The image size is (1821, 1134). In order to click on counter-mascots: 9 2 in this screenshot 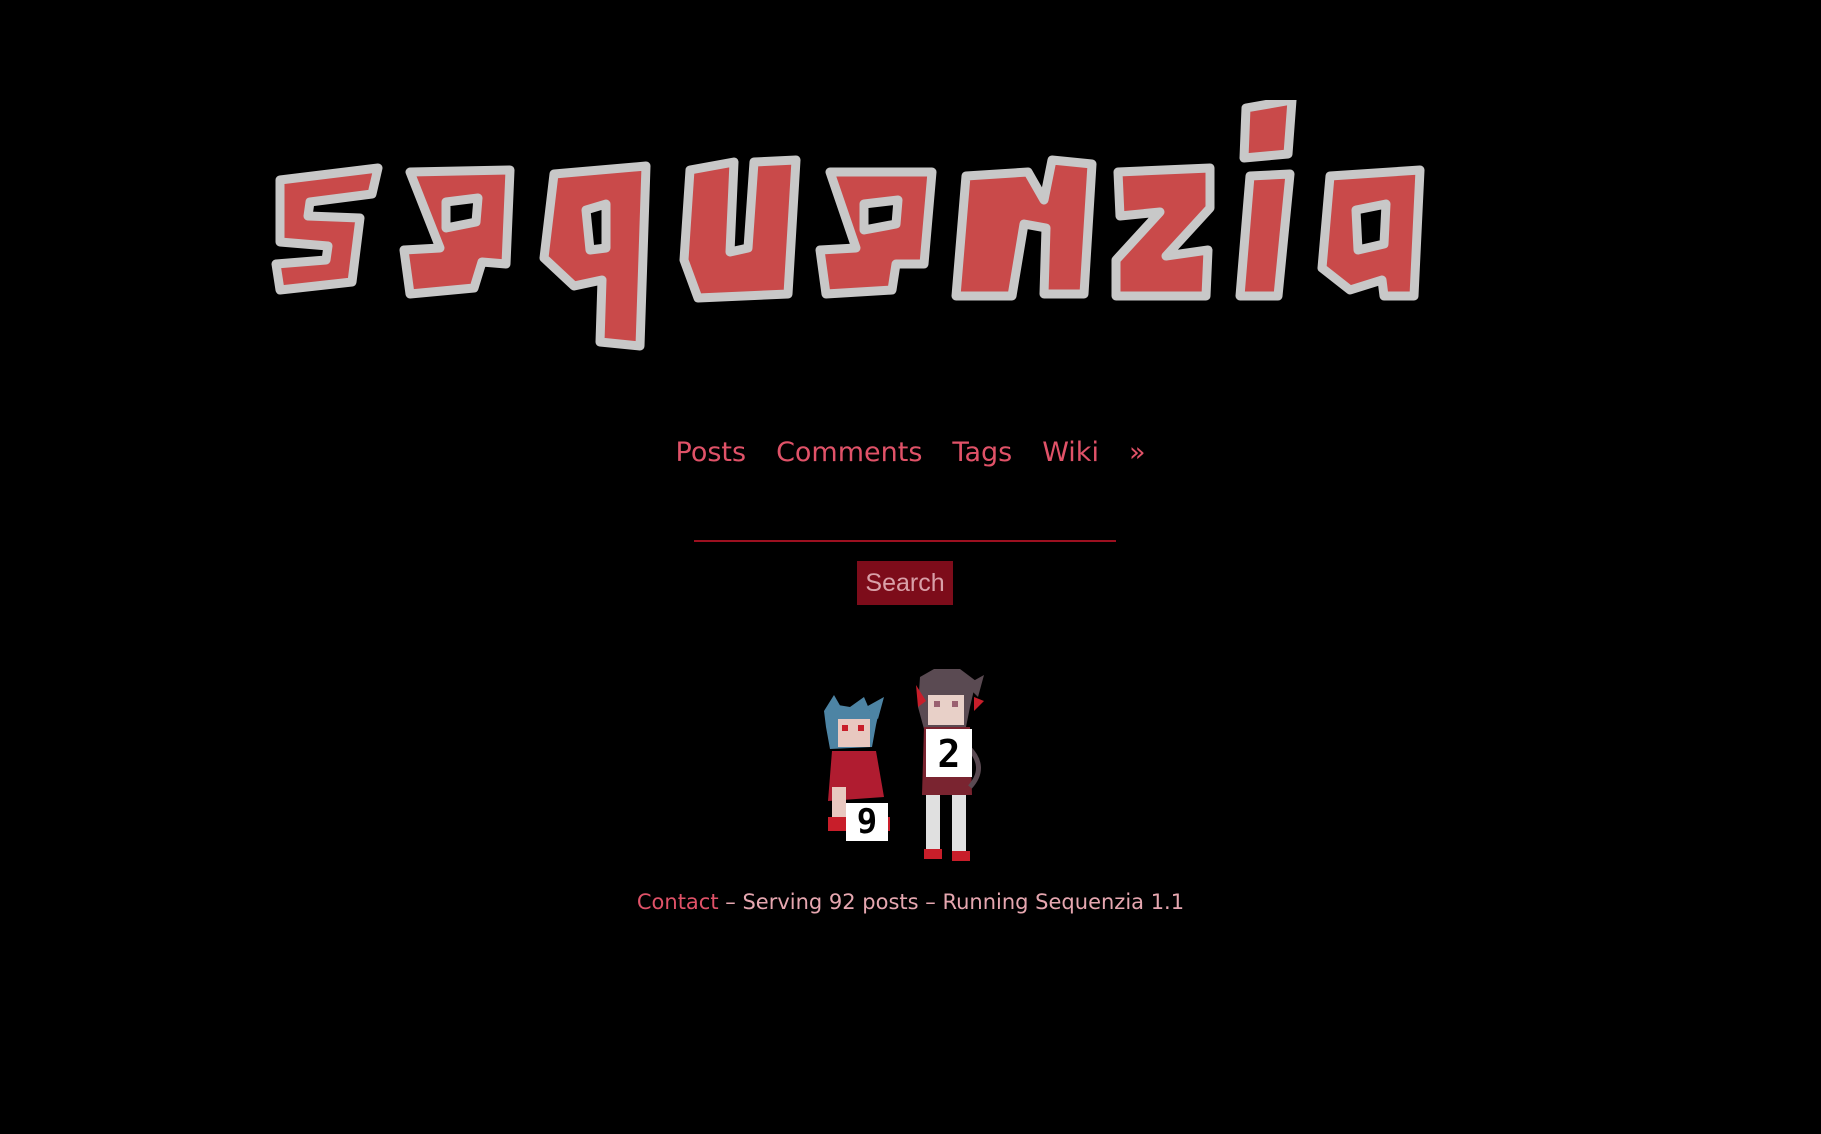, I will do `click(904, 765)`.